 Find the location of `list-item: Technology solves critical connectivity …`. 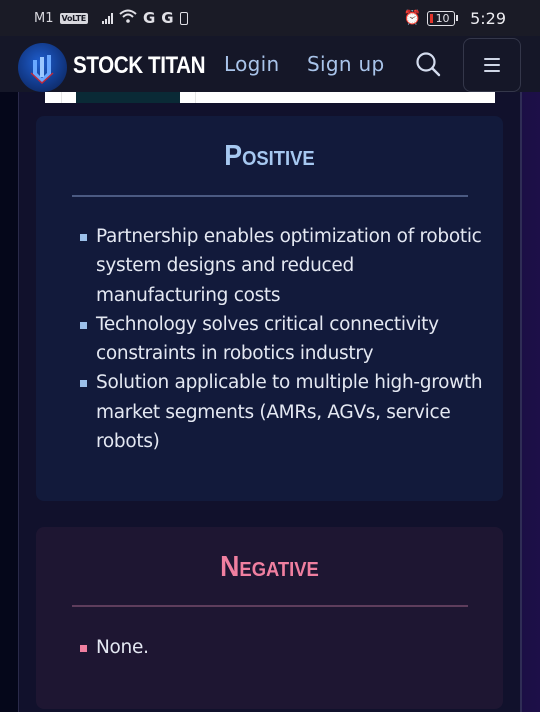

list-item: Technology solves critical connectivity … is located at coordinates (281, 339).